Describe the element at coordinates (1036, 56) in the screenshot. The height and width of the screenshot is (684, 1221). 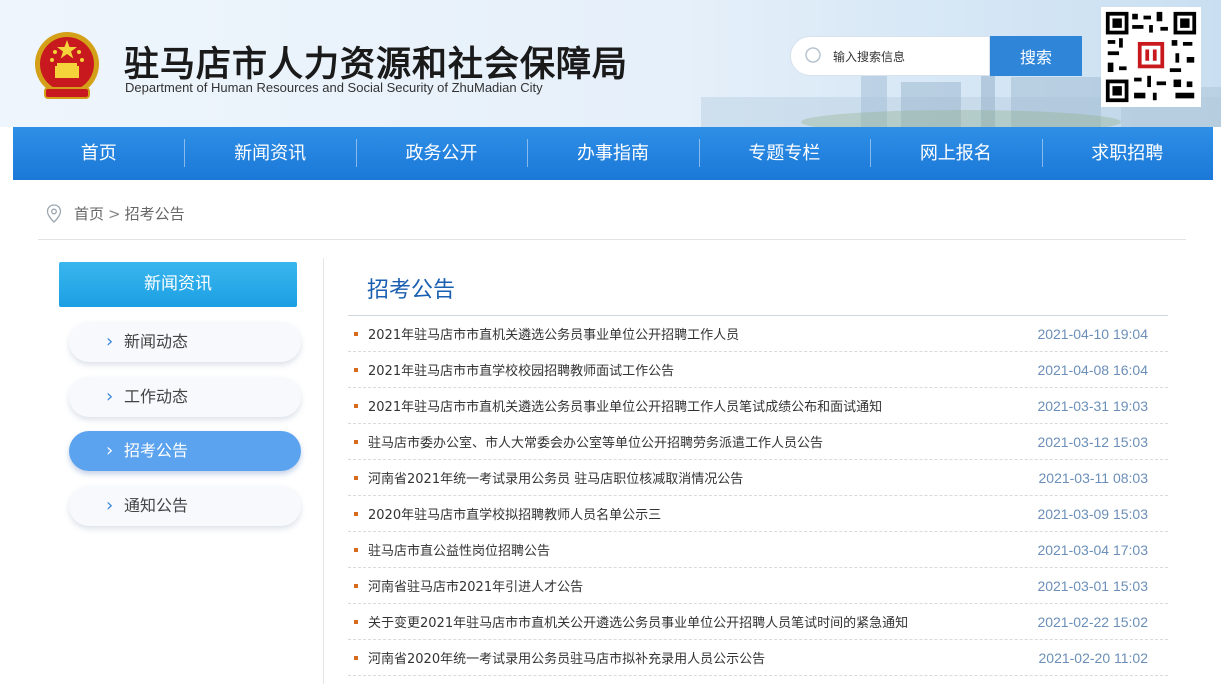
I see `search-button: 搜索` at that location.